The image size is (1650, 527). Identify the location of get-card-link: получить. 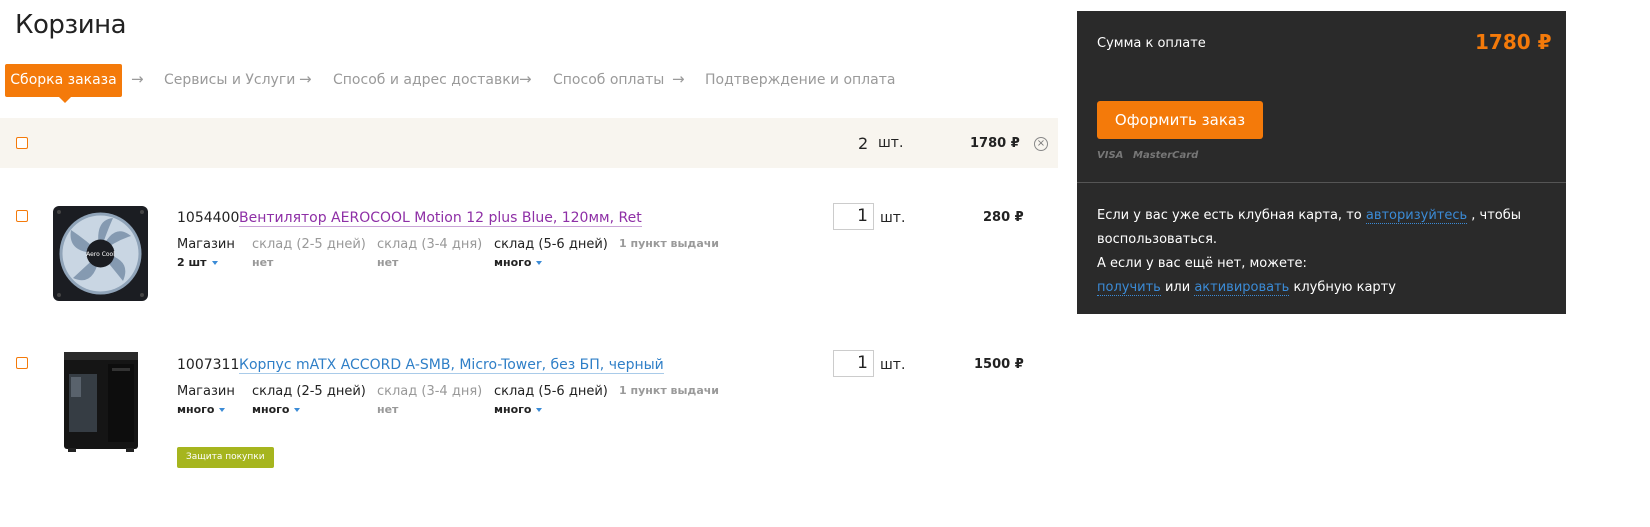
(1129, 288).